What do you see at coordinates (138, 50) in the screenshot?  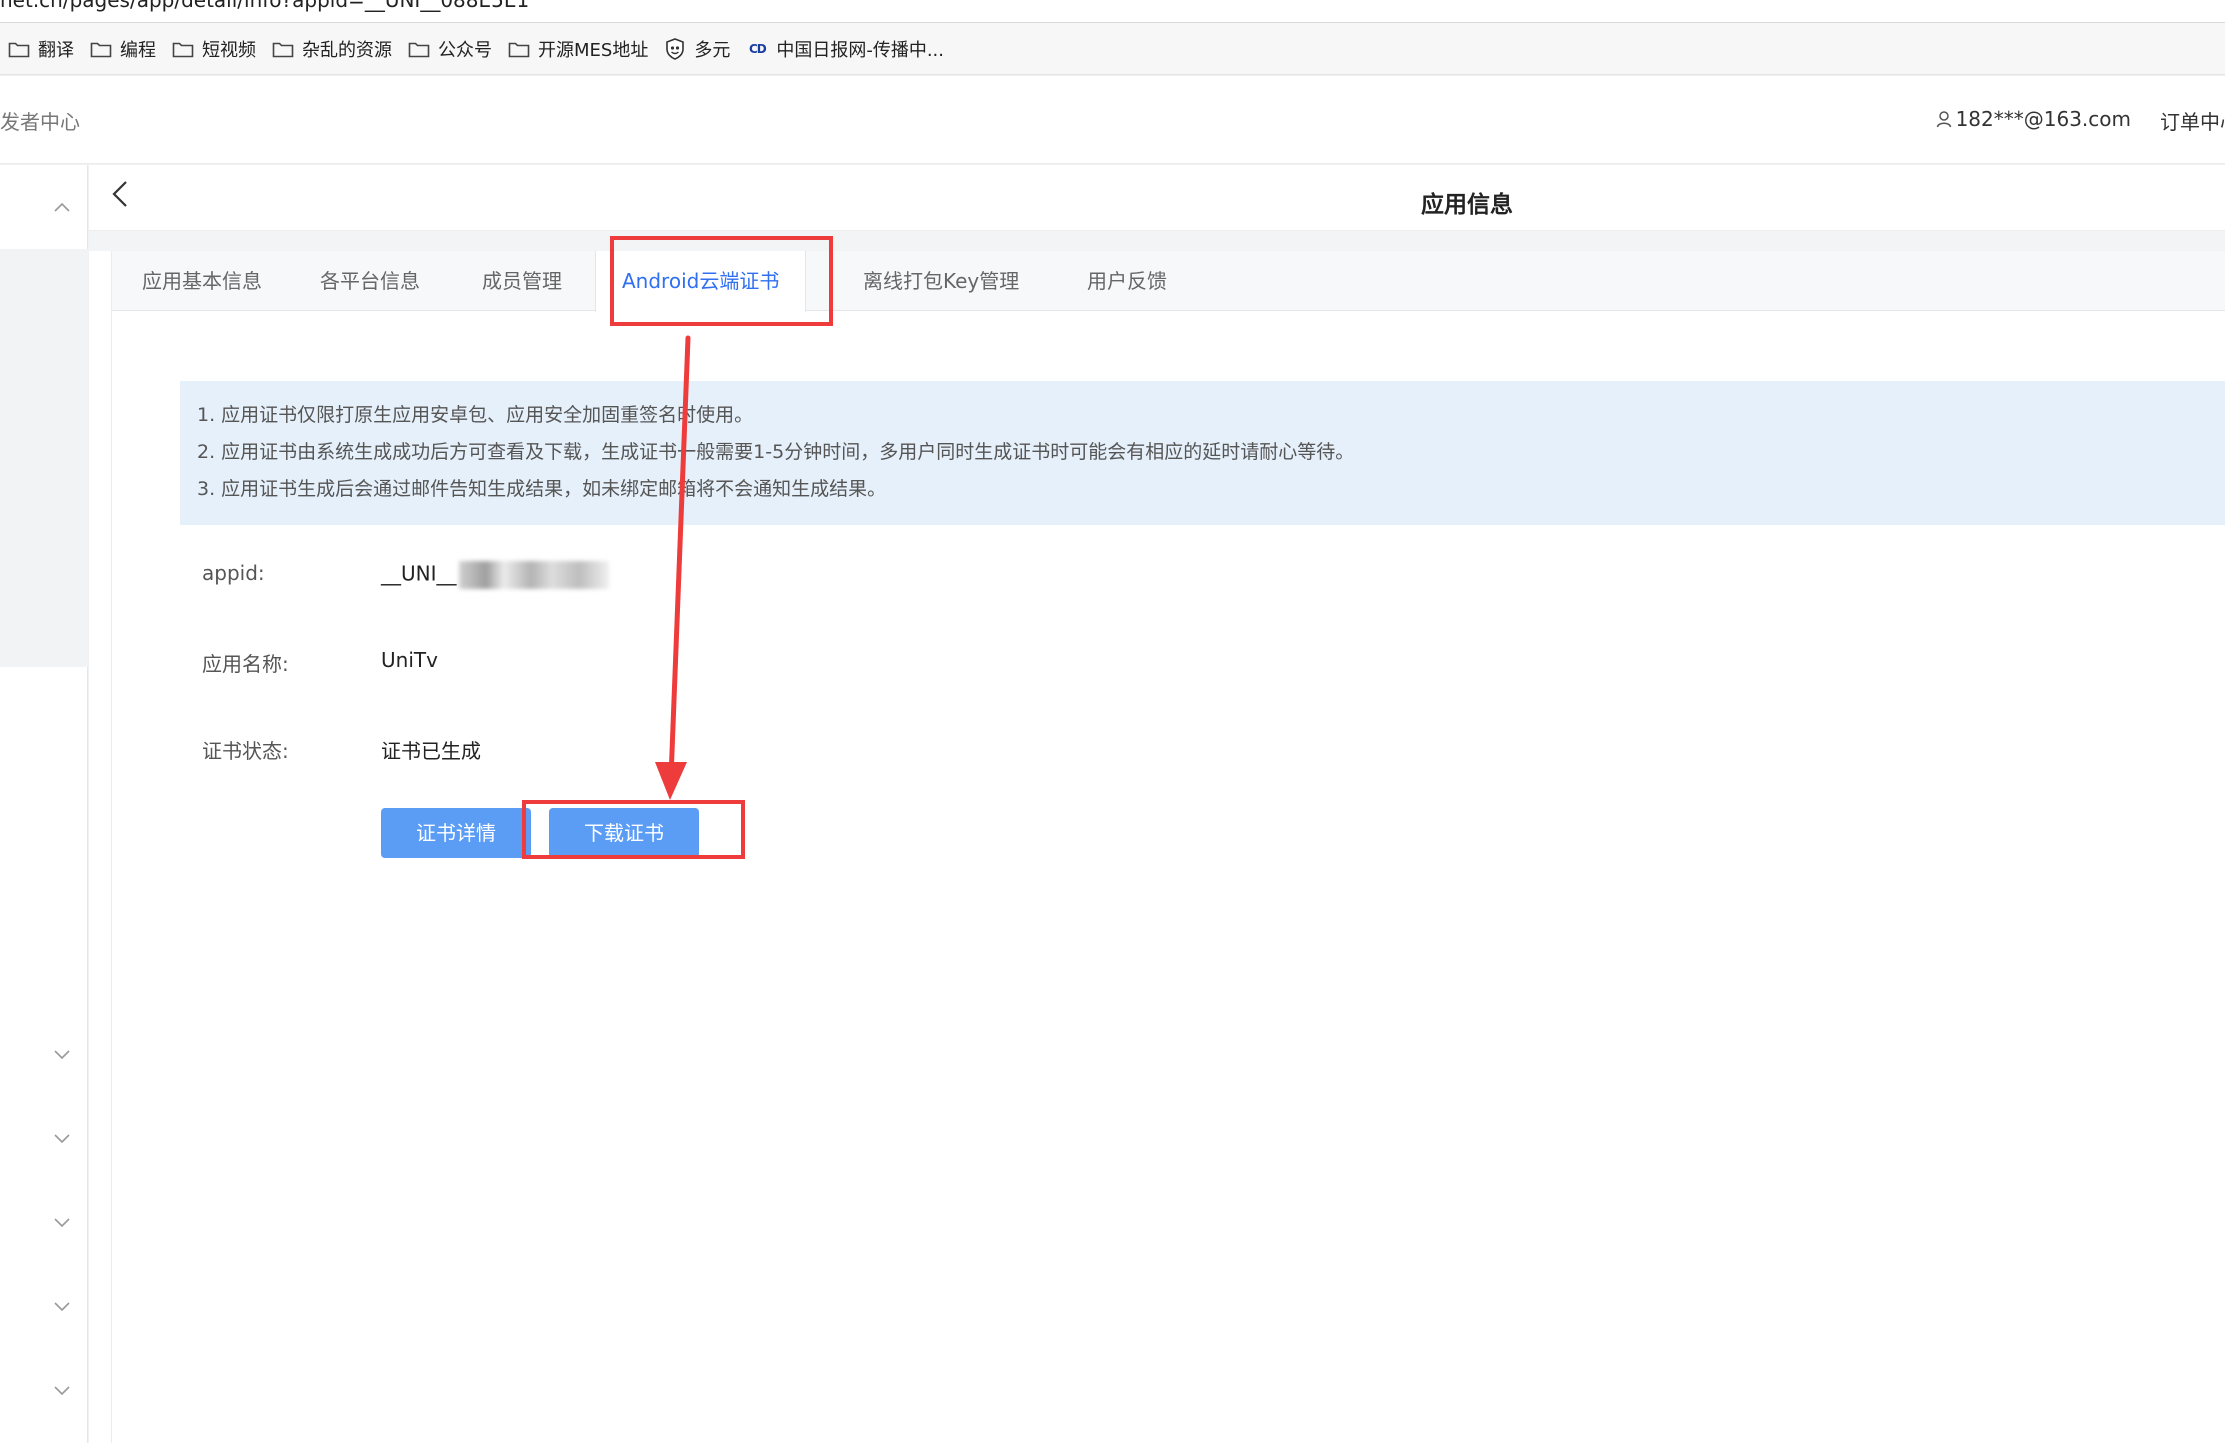 I see `bookmark-label: 编程` at bounding box center [138, 50].